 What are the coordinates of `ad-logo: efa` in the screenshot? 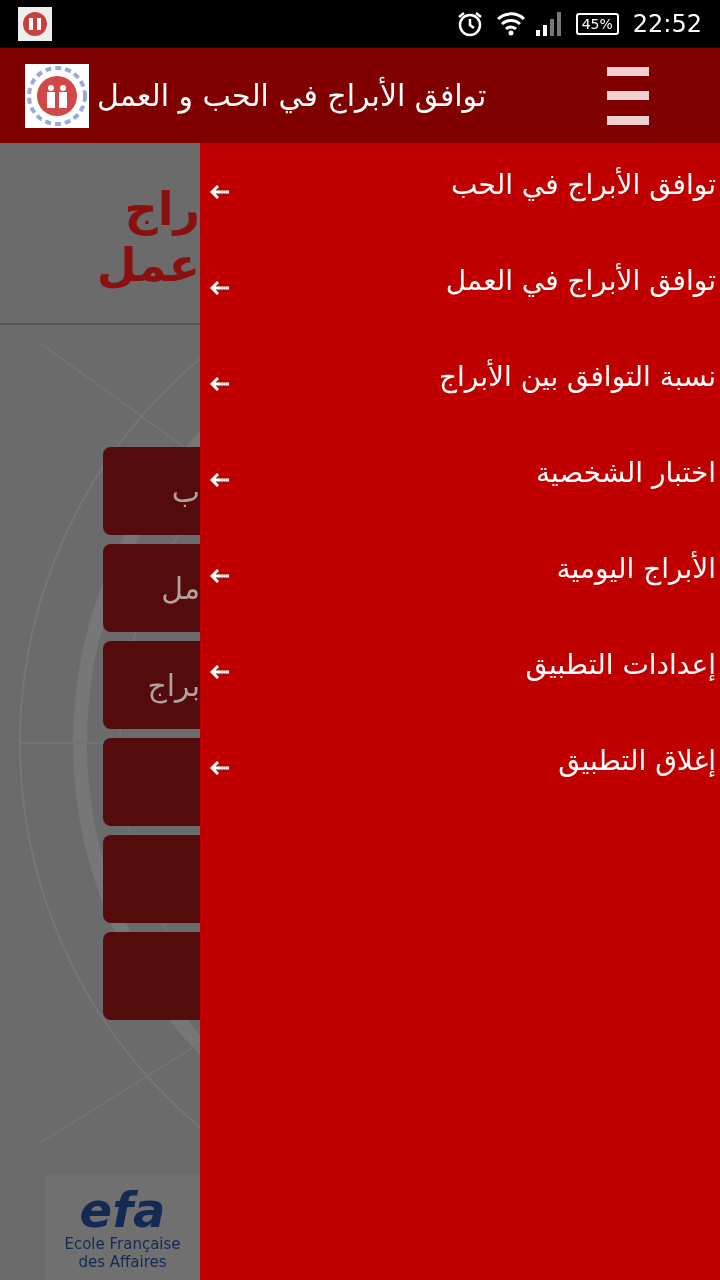 It's located at (122, 1209).